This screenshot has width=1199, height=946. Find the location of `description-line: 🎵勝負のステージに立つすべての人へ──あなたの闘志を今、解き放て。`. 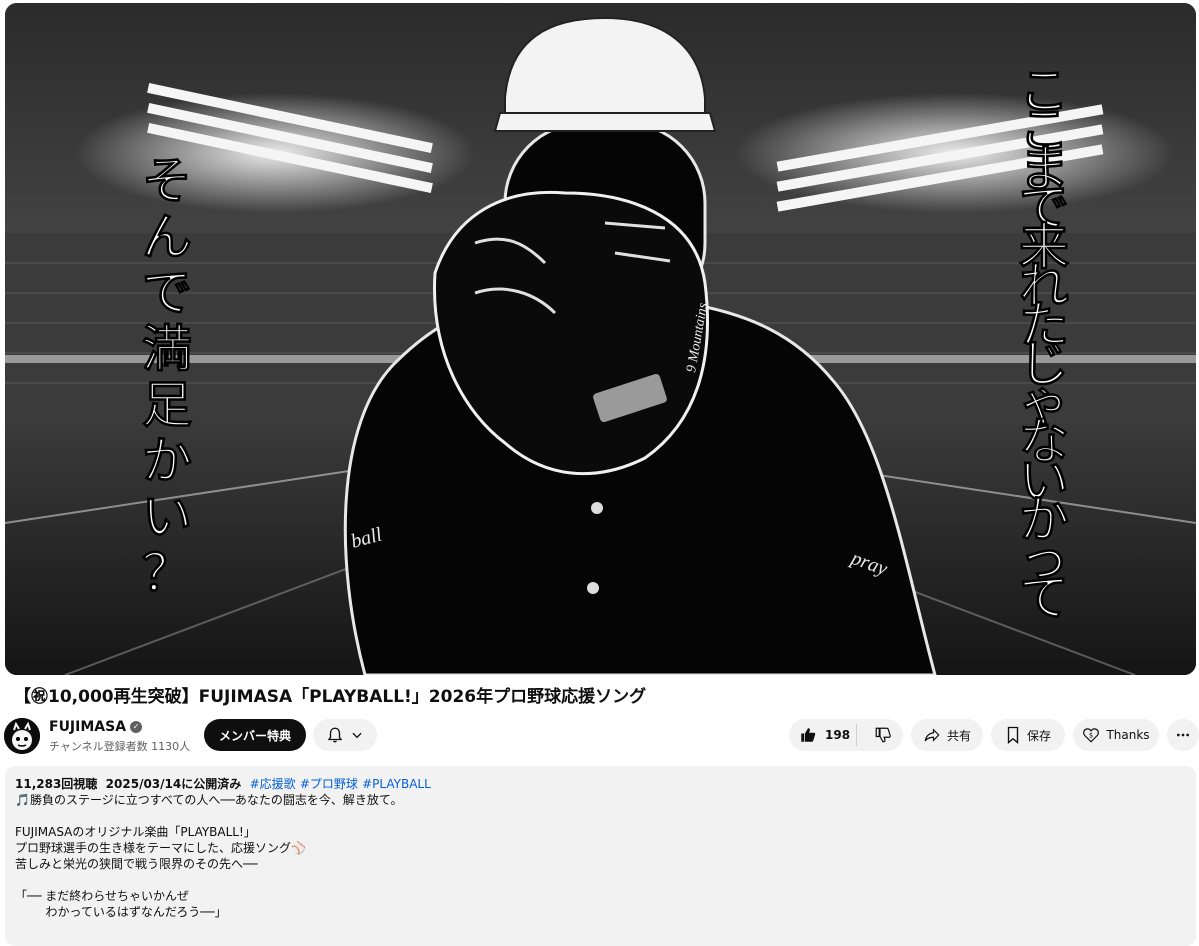

description-line: 🎵勝負のステージに立つすべての人へ──あなたの闘志を今、解き放て。 is located at coordinates (209, 800).